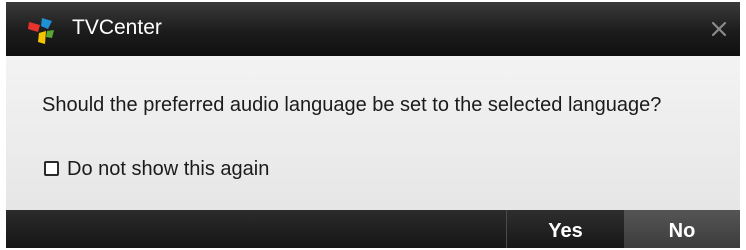 This screenshot has height=250, width=746. What do you see at coordinates (51, 168) in the screenshot?
I see `checkbox-box` at bounding box center [51, 168].